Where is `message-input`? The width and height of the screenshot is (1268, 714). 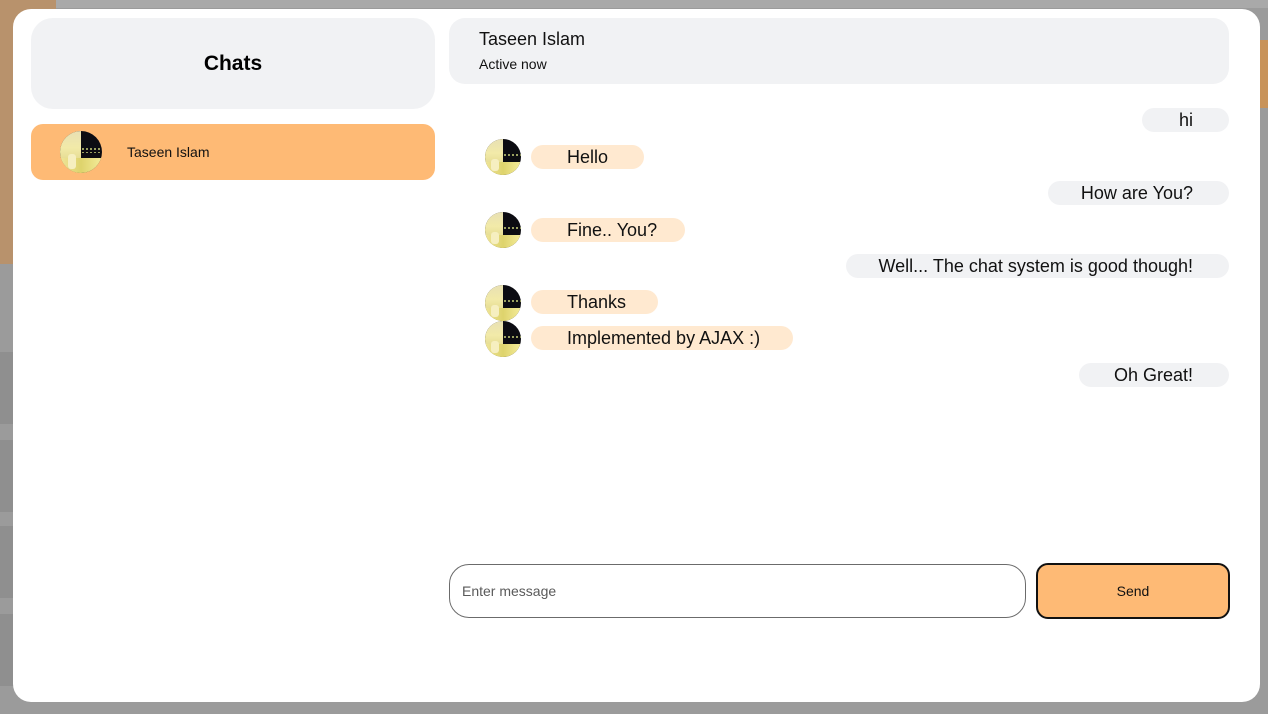 message-input is located at coordinates (737, 591).